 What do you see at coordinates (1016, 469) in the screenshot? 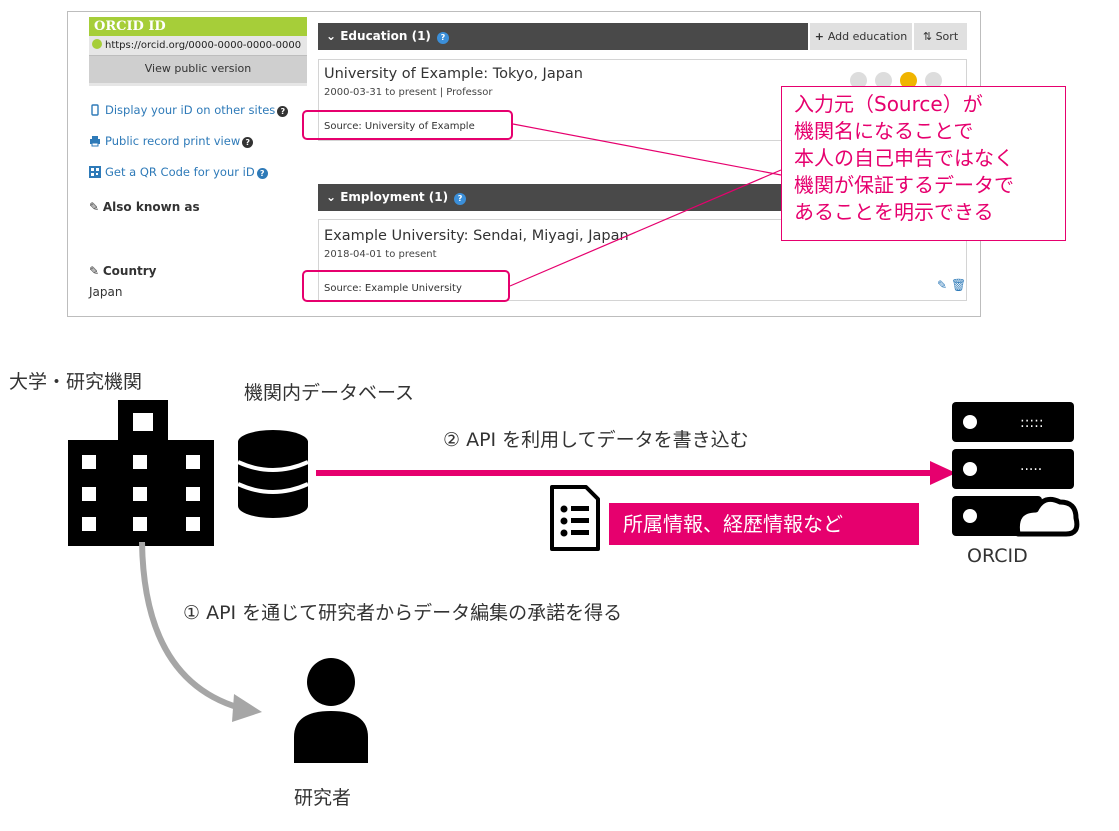
I see `server-cloud-icon: ::::: ·····` at bounding box center [1016, 469].